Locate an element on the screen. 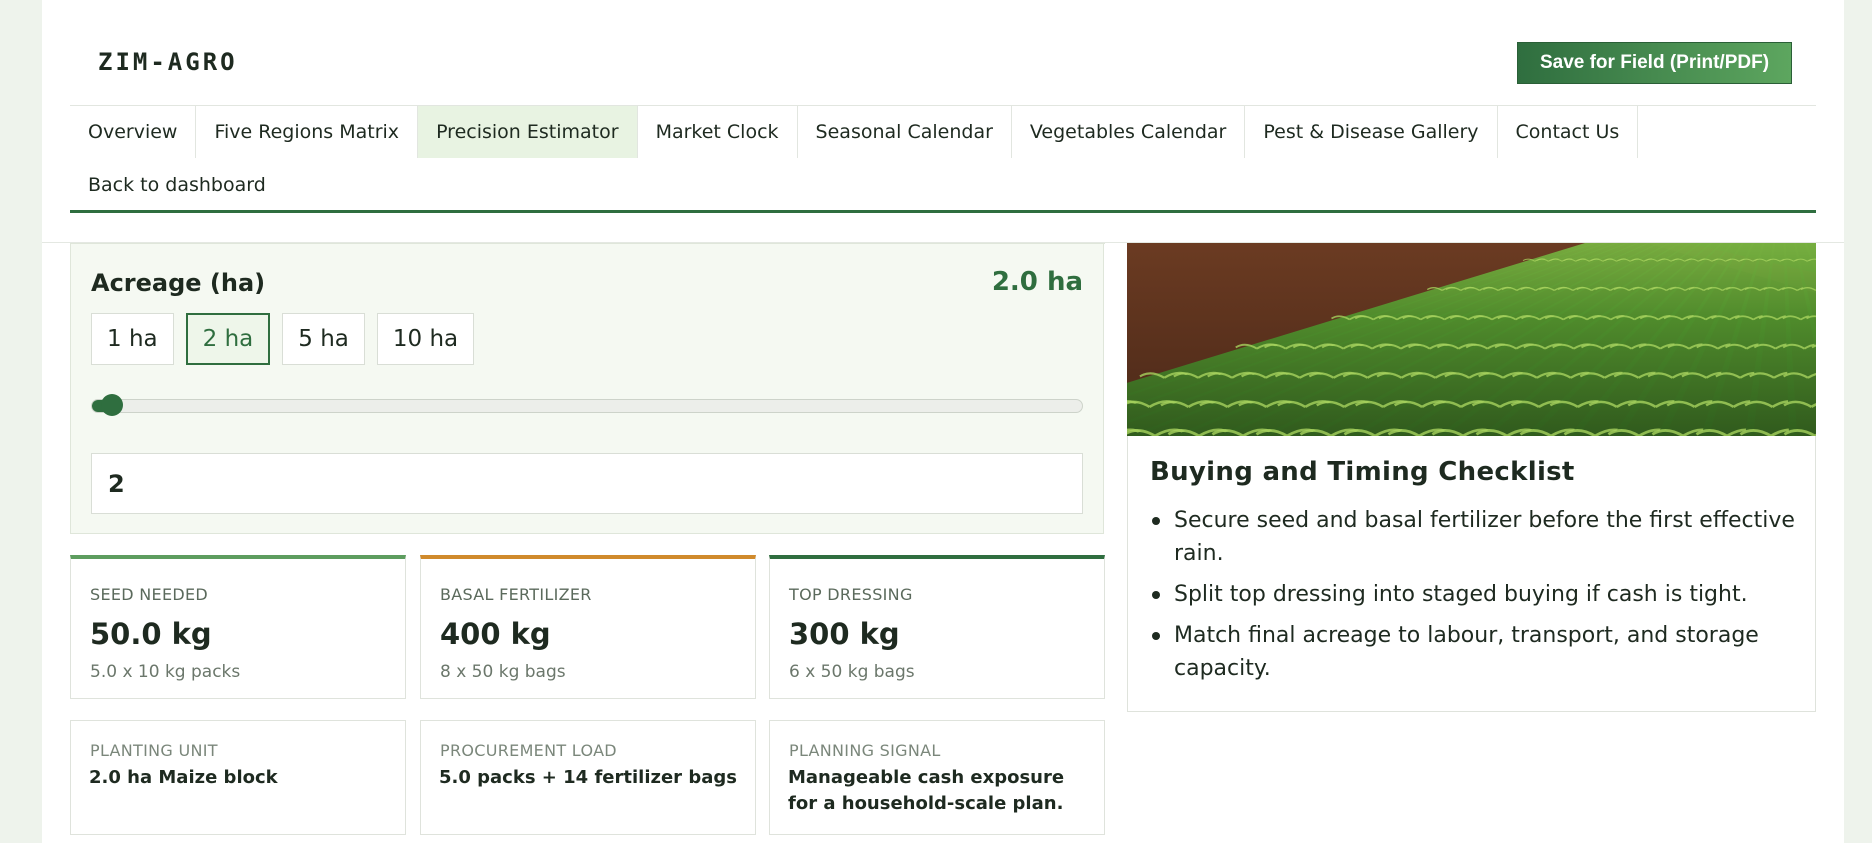 The width and height of the screenshot is (1872, 843). card-detail: 5.0 packs + 14 fertilizer bags is located at coordinates (588, 777).